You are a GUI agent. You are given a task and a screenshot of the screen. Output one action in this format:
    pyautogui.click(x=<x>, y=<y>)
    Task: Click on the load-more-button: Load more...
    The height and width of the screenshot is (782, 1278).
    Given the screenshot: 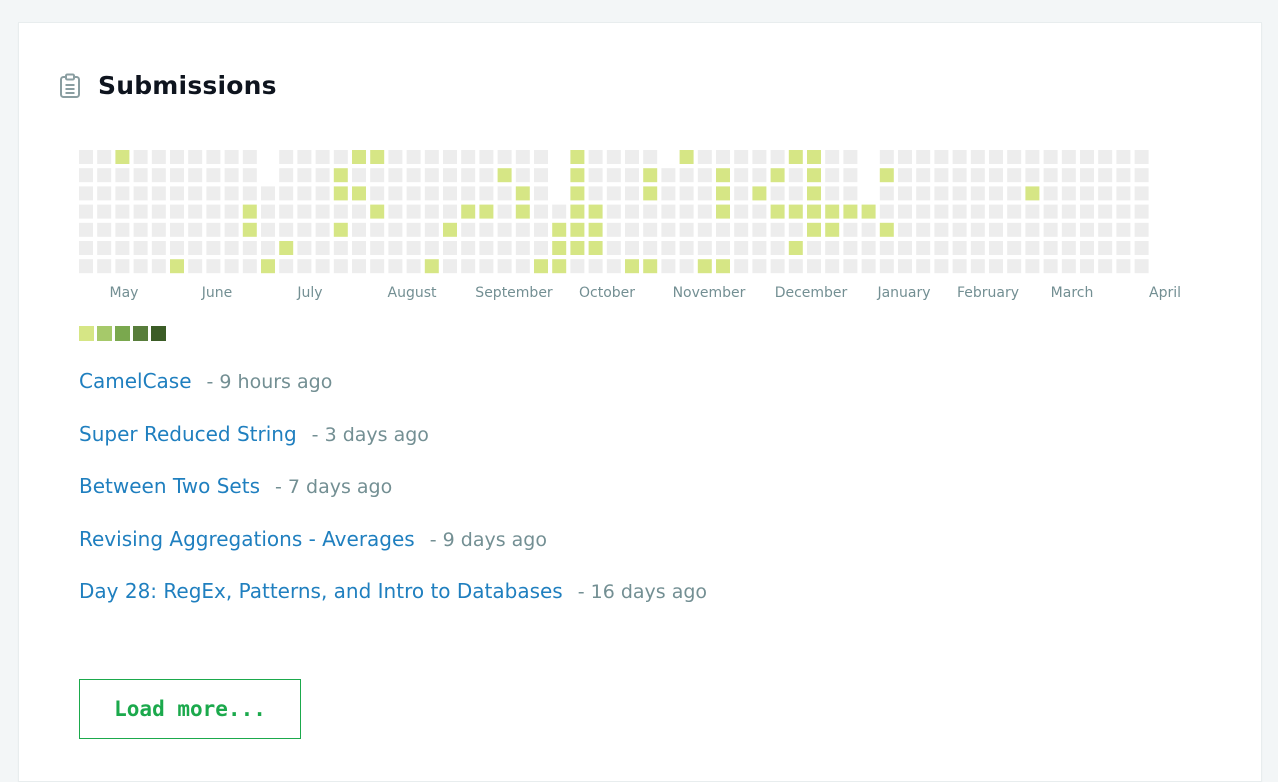 What is the action you would take?
    pyautogui.click(x=190, y=709)
    